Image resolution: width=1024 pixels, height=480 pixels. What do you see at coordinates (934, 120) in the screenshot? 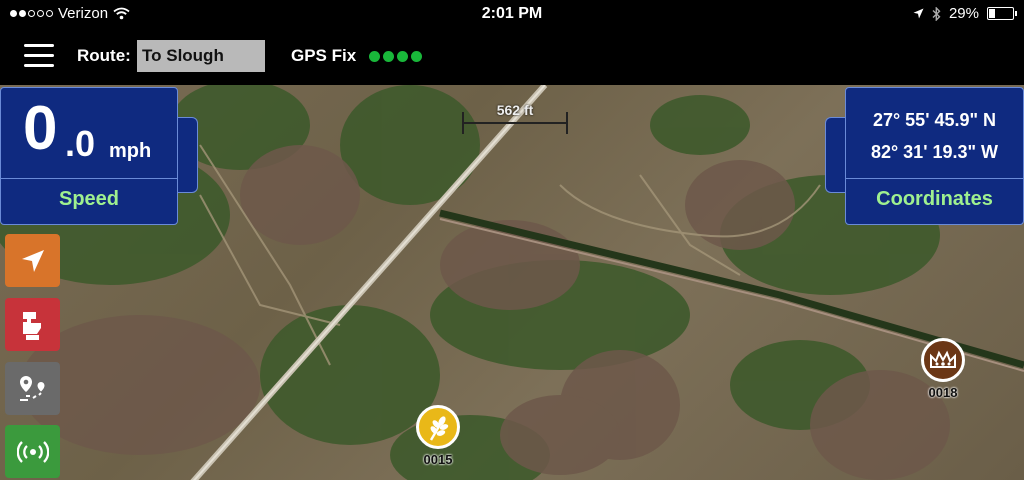
I see `latitude: 27° 55' 45.9" N` at bounding box center [934, 120].